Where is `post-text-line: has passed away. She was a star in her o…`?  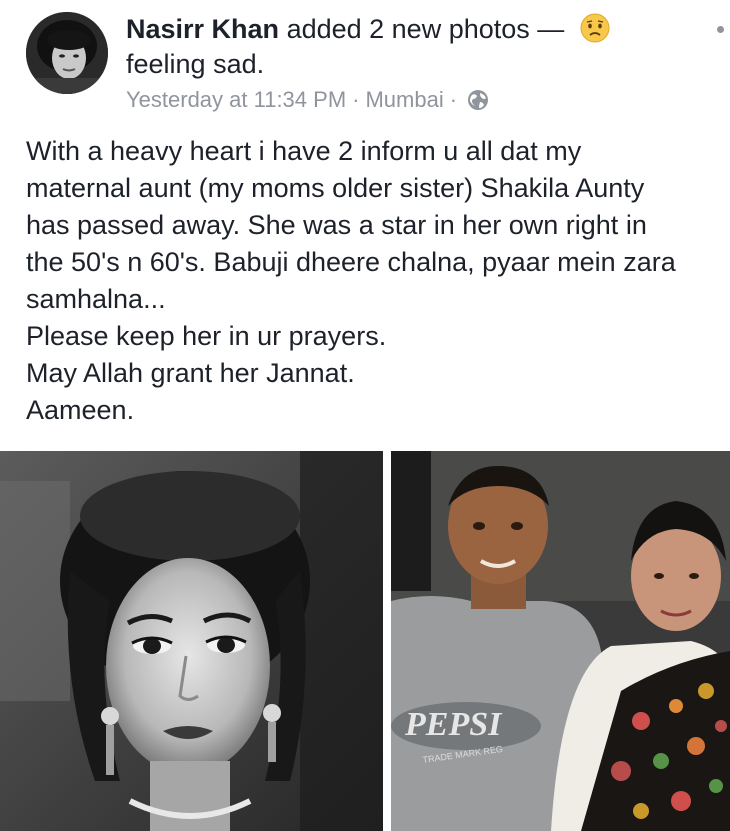 post-text-line: has passed away. She was a star in her o… is located at coordinates (336, 225).